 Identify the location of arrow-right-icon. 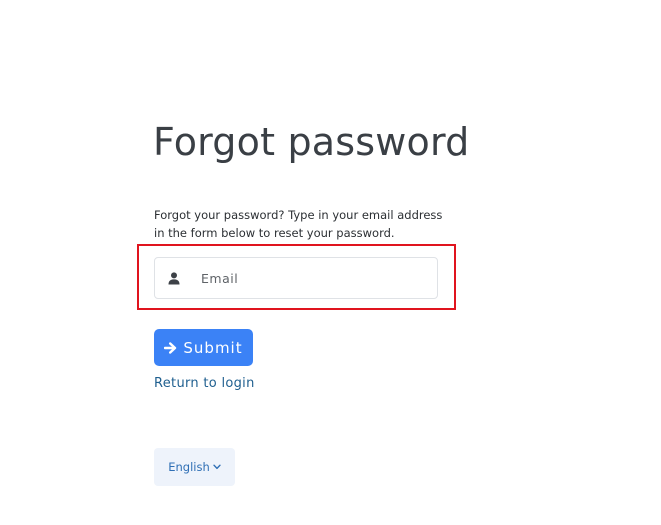
(170, 347).